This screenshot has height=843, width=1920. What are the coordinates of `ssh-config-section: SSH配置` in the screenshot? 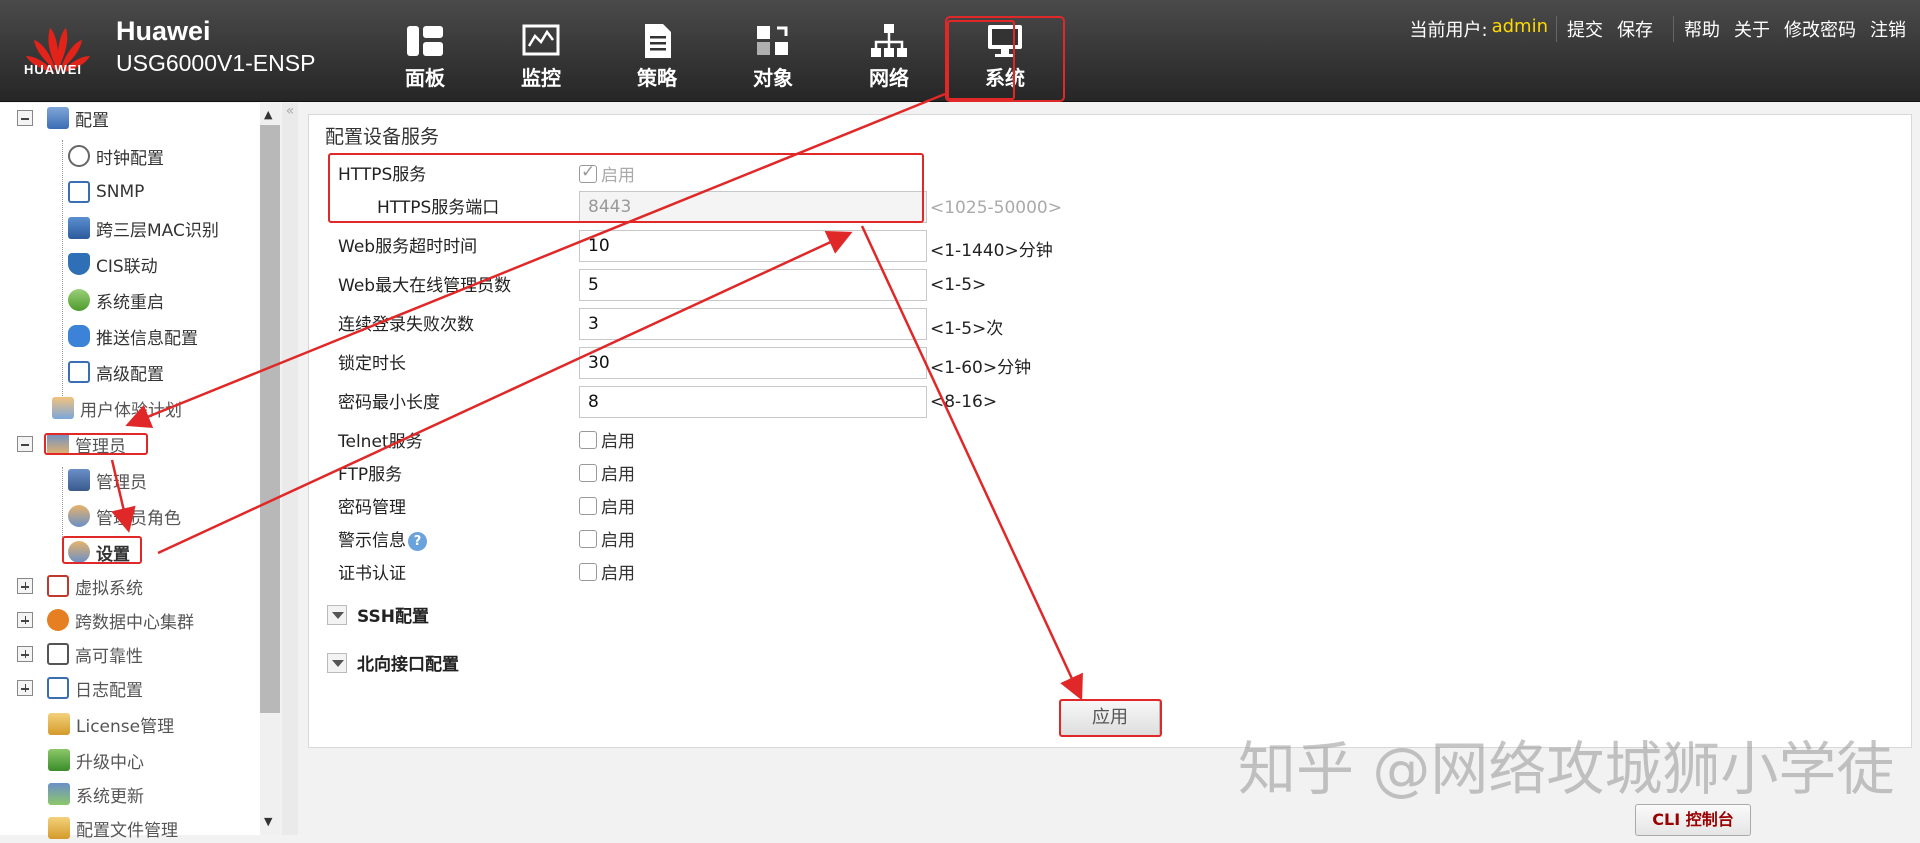 It's located at (378, 614).